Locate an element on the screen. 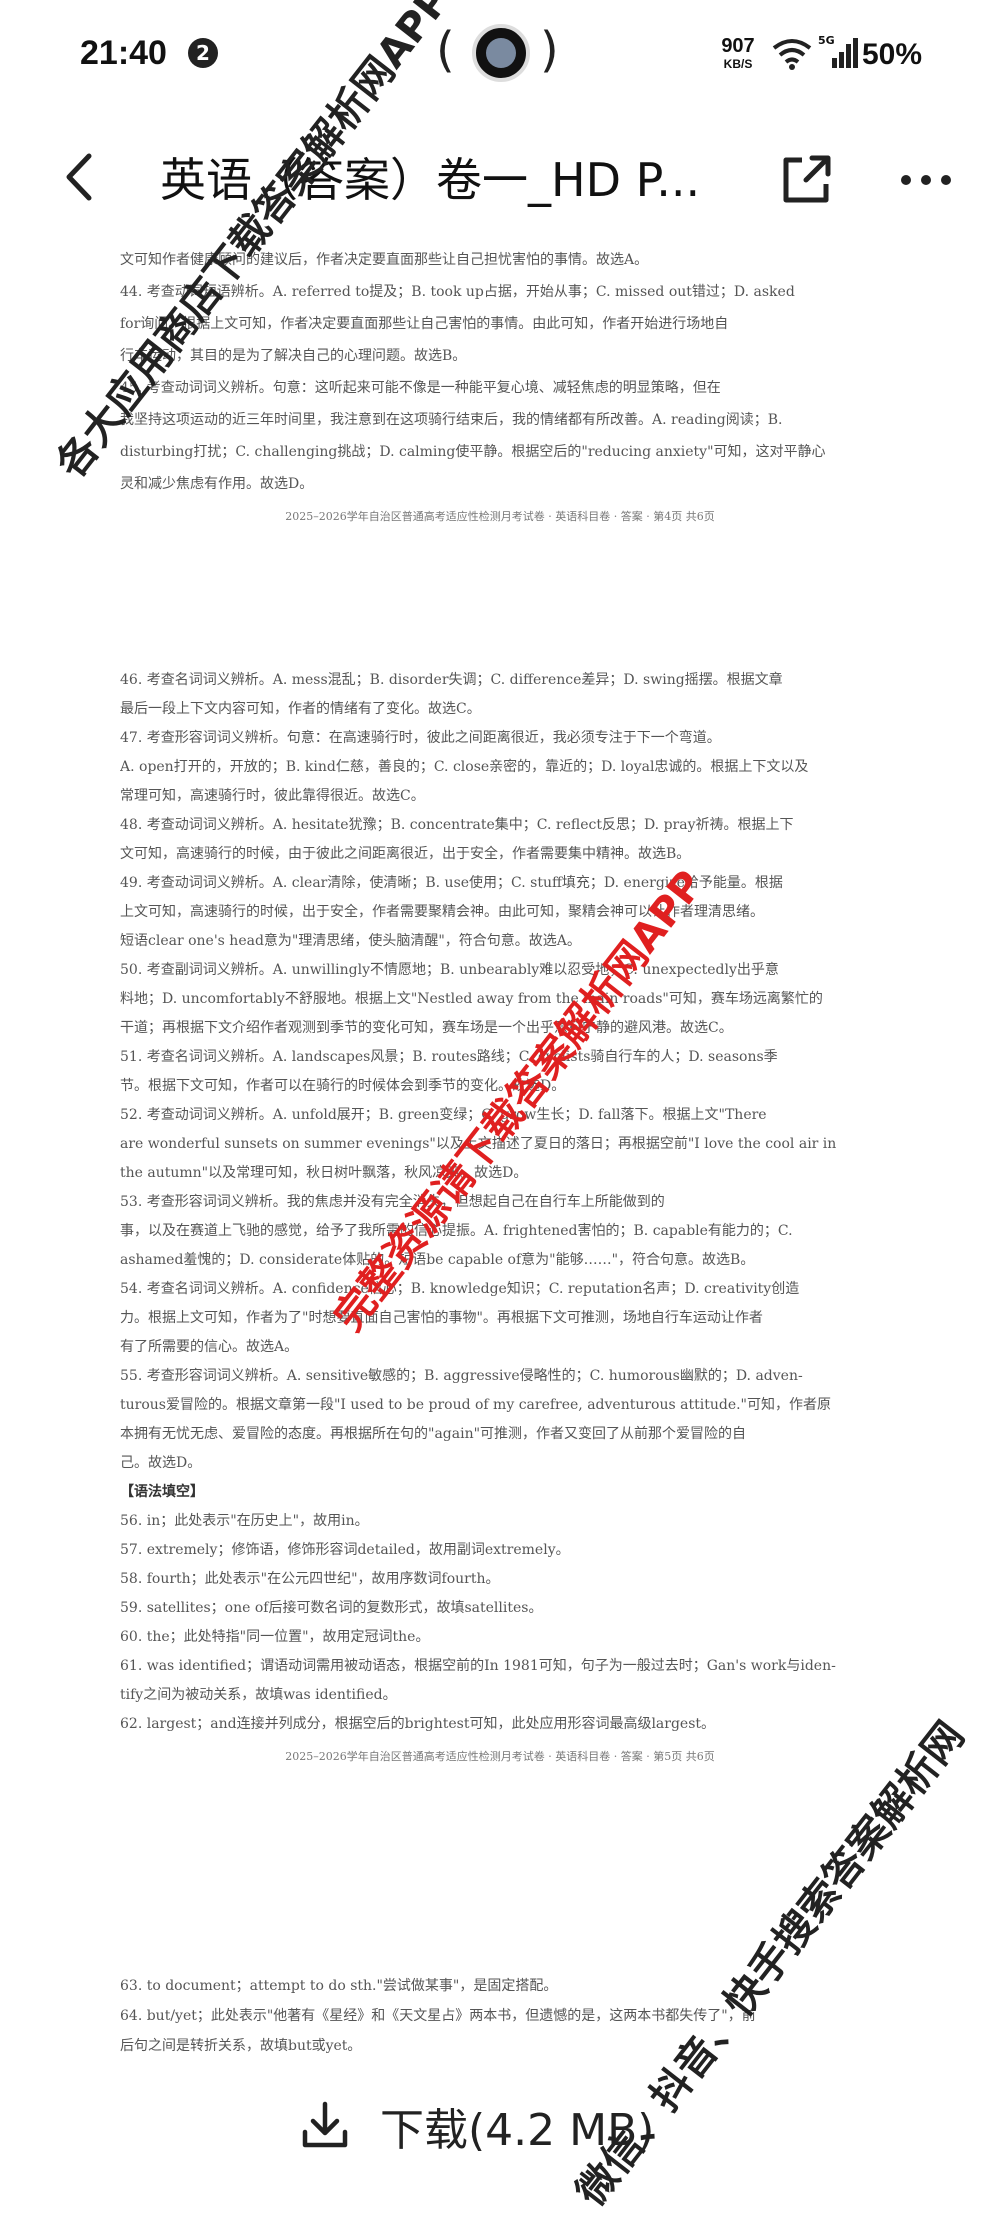 The height and width of the screenshot is (2216, 1000). download-label: 下载(4.2 MB) is located at coordinates (517, 2130).